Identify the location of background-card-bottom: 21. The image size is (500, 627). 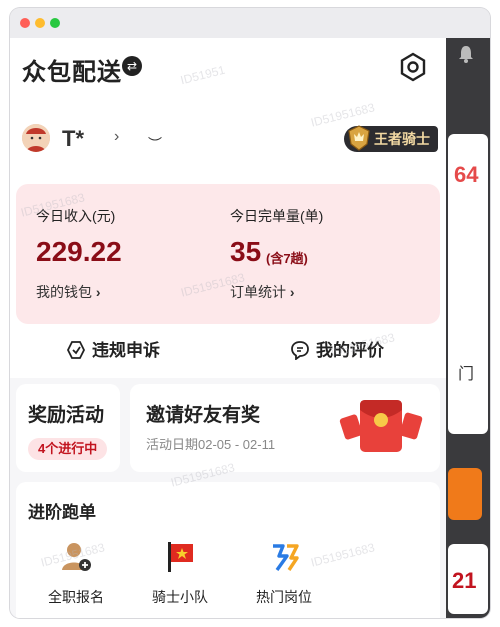
(468, 579).